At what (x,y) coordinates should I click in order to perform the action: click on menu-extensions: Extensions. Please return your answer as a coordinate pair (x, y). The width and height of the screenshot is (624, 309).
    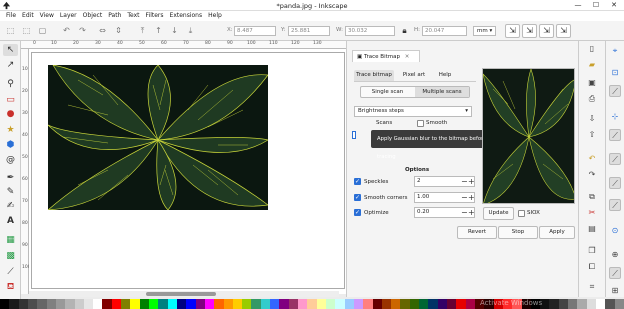
    Looking at the image, I should click on (186, 16).